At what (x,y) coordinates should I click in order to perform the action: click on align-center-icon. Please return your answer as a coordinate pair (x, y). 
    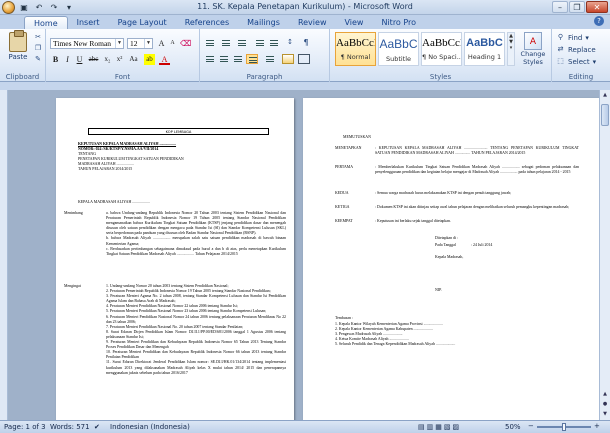
    Looking at the image, I should click on (224, 59).